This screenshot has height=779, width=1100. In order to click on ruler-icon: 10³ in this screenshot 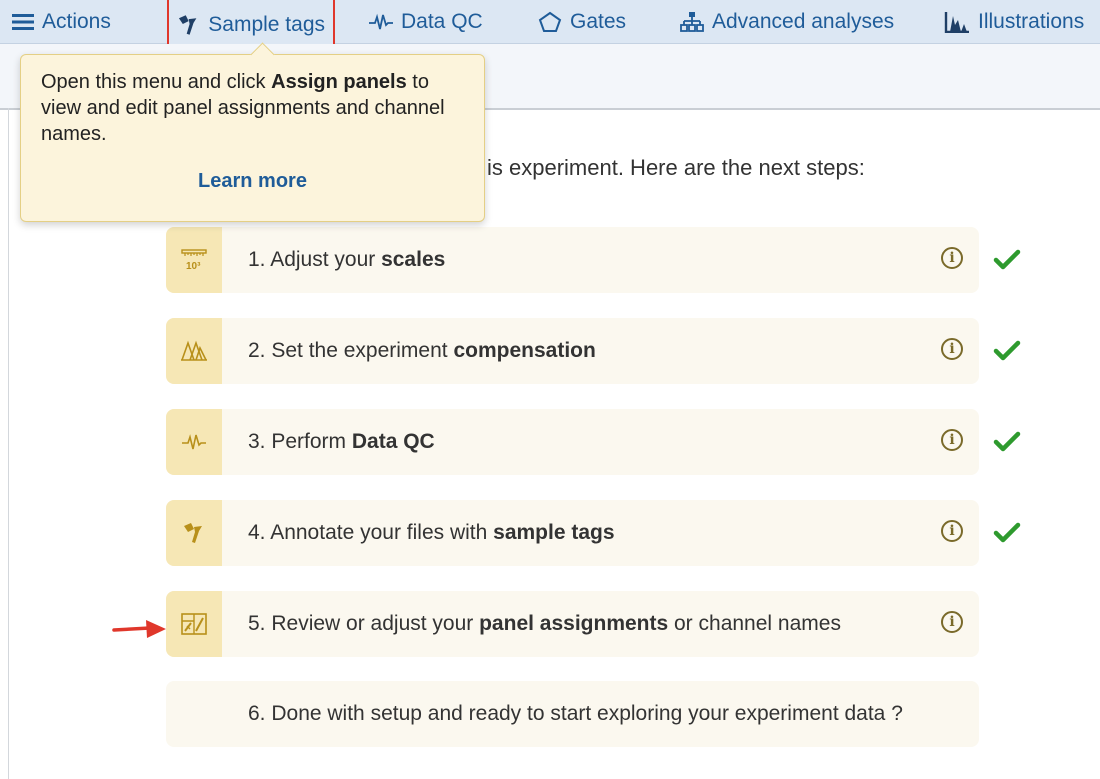, I will do `click(194, 260)`.